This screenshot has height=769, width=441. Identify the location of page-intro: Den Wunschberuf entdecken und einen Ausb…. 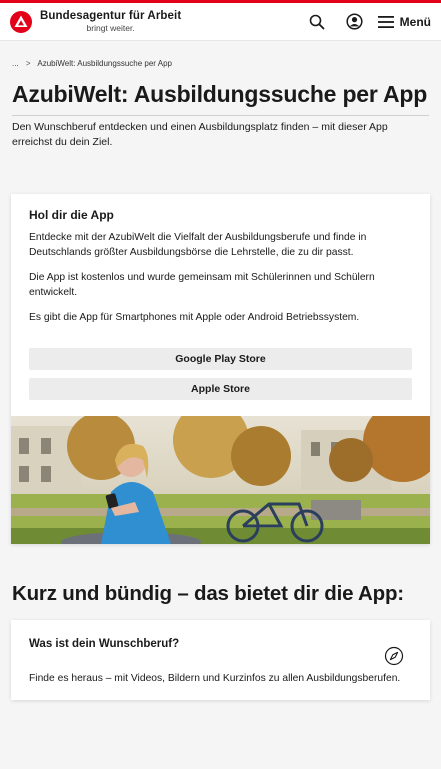
(200, 134).